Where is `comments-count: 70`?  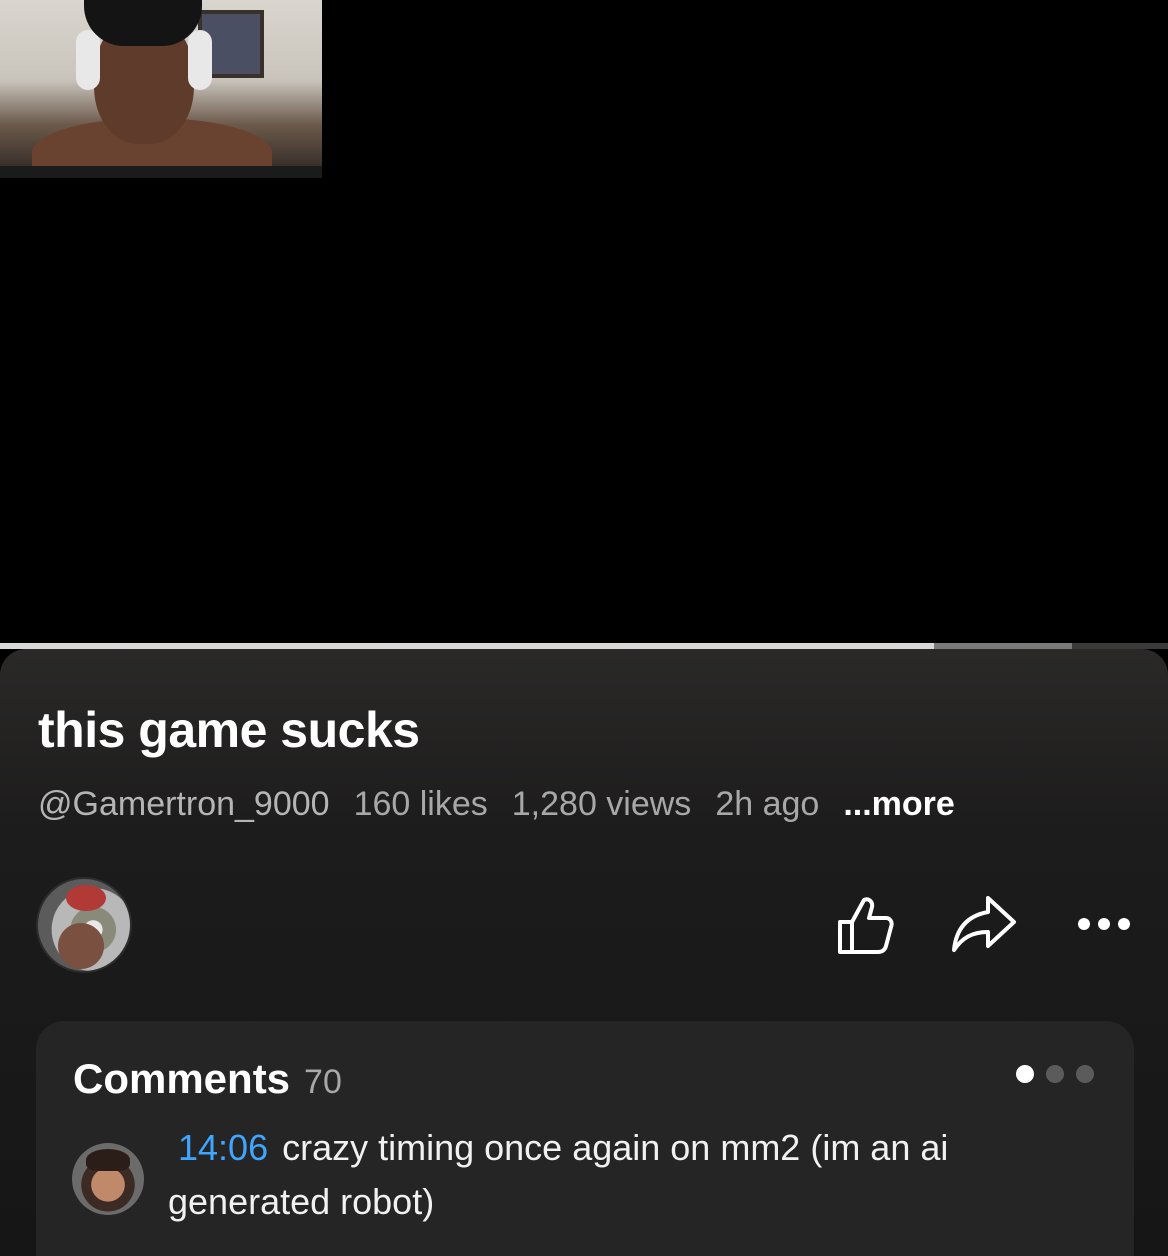
comments-count: 70 is located at coordinates (323, 1082).